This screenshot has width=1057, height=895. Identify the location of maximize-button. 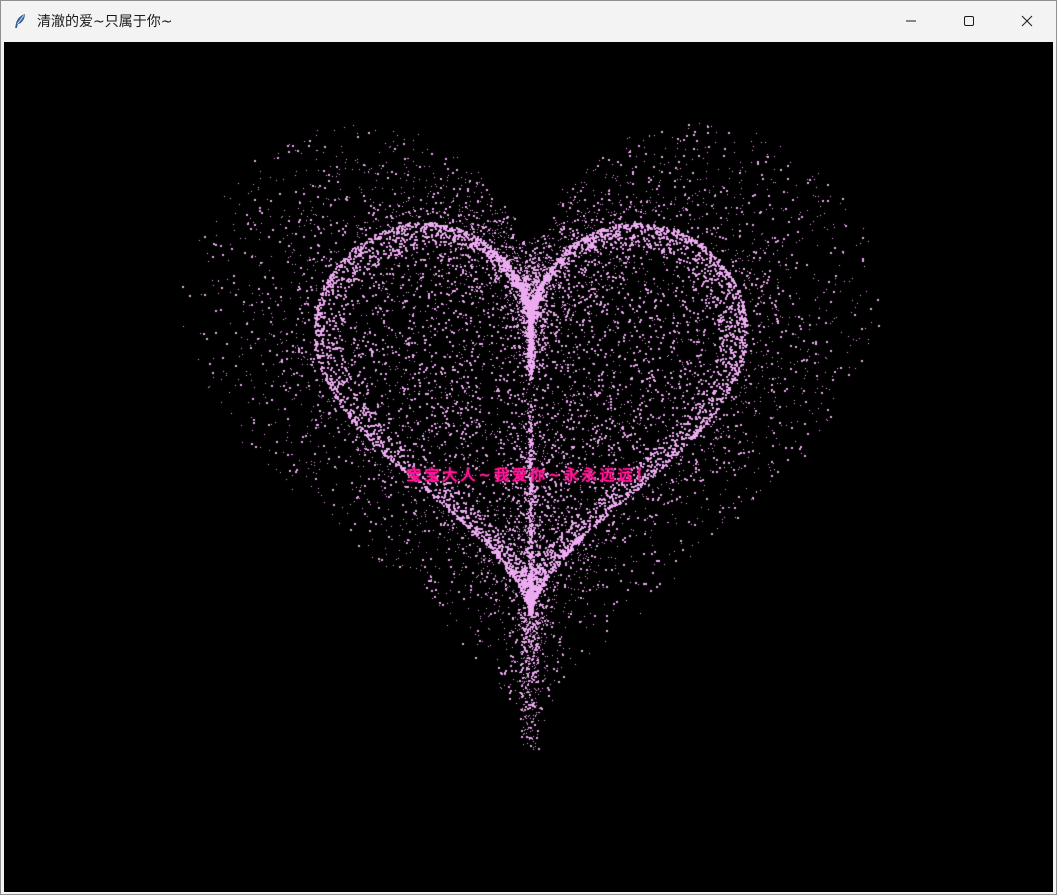
(969, 21).